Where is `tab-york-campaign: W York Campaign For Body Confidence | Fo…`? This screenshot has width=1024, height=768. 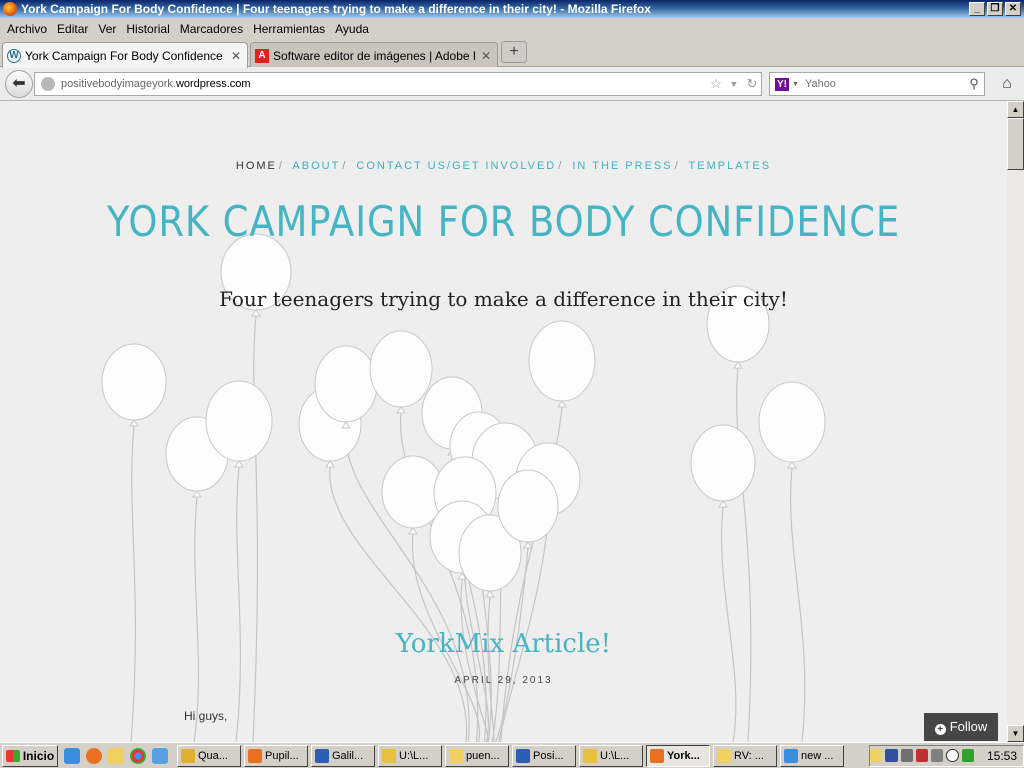 tab-york-campaign: W York Campaign For Body Confidence | Fo… is located at coordinates (125, 55).